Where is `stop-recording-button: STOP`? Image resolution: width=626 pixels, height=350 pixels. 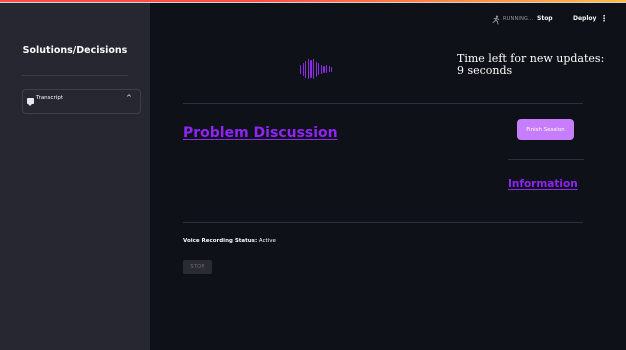
stop-recording-button: STOP is located at coordinates (197, 267).